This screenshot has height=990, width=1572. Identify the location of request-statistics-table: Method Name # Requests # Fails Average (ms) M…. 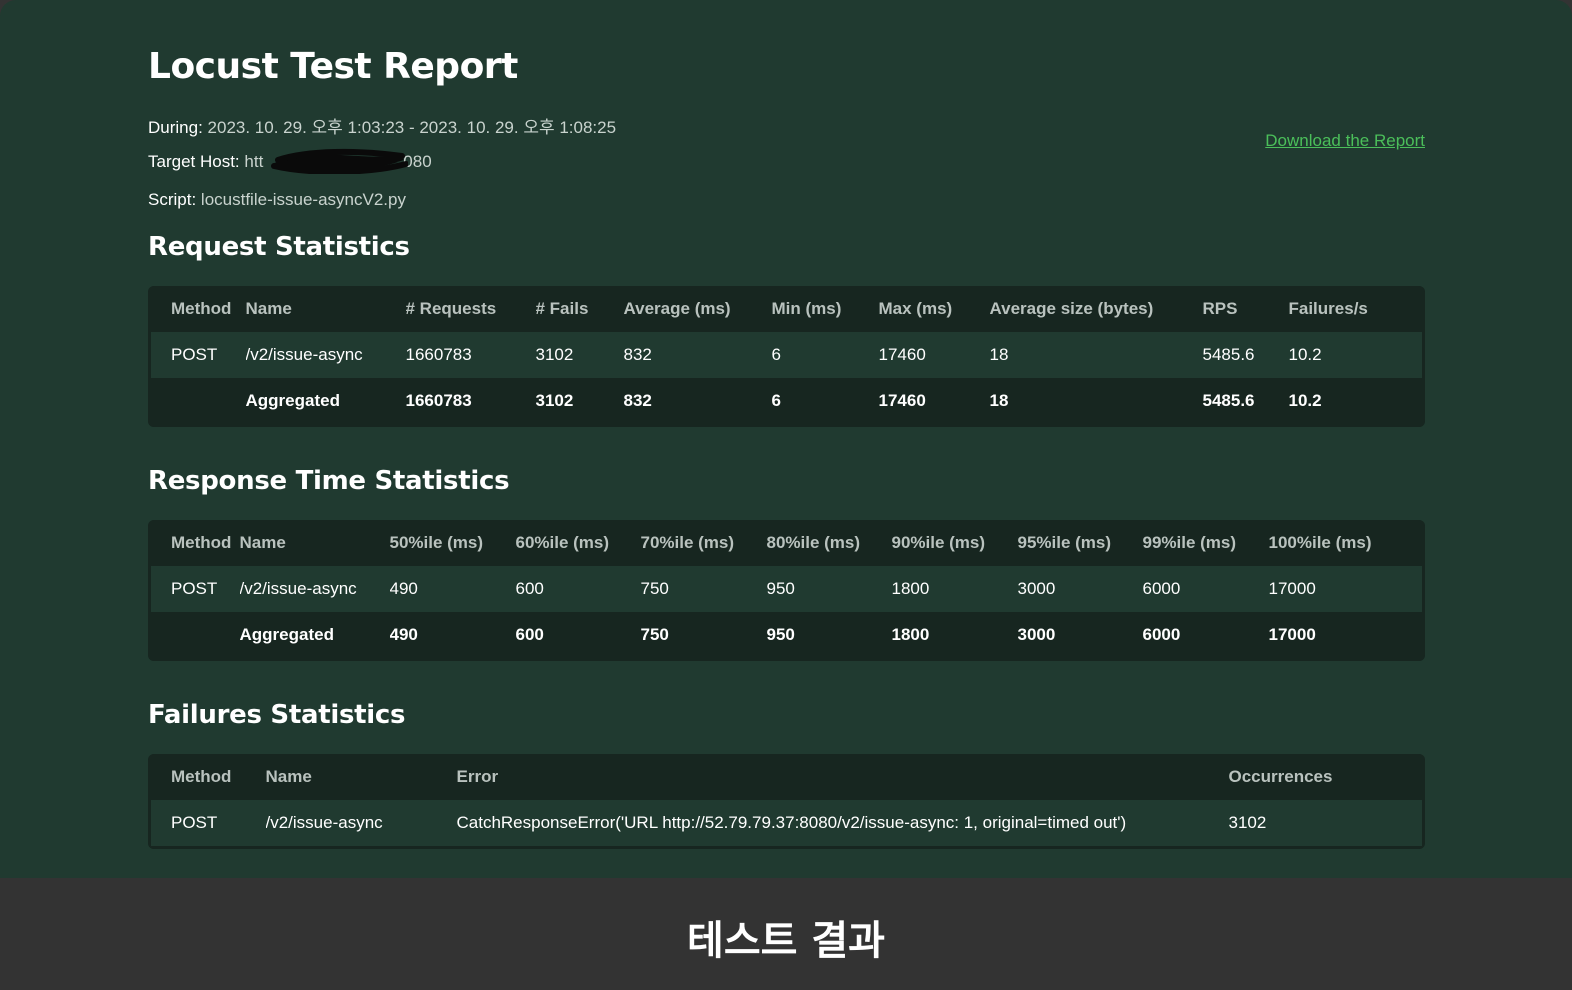
(786, 356).